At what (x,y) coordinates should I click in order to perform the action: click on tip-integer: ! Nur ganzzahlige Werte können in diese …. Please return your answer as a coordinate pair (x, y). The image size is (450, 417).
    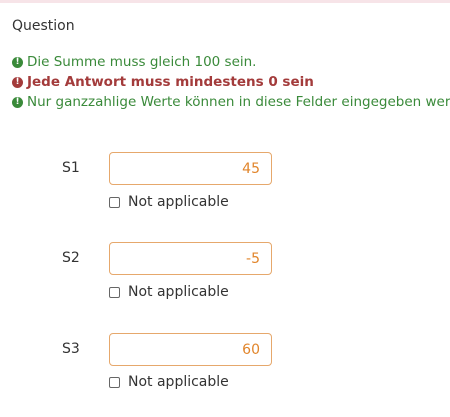
    Looking at the image, I should click on (231, 102).